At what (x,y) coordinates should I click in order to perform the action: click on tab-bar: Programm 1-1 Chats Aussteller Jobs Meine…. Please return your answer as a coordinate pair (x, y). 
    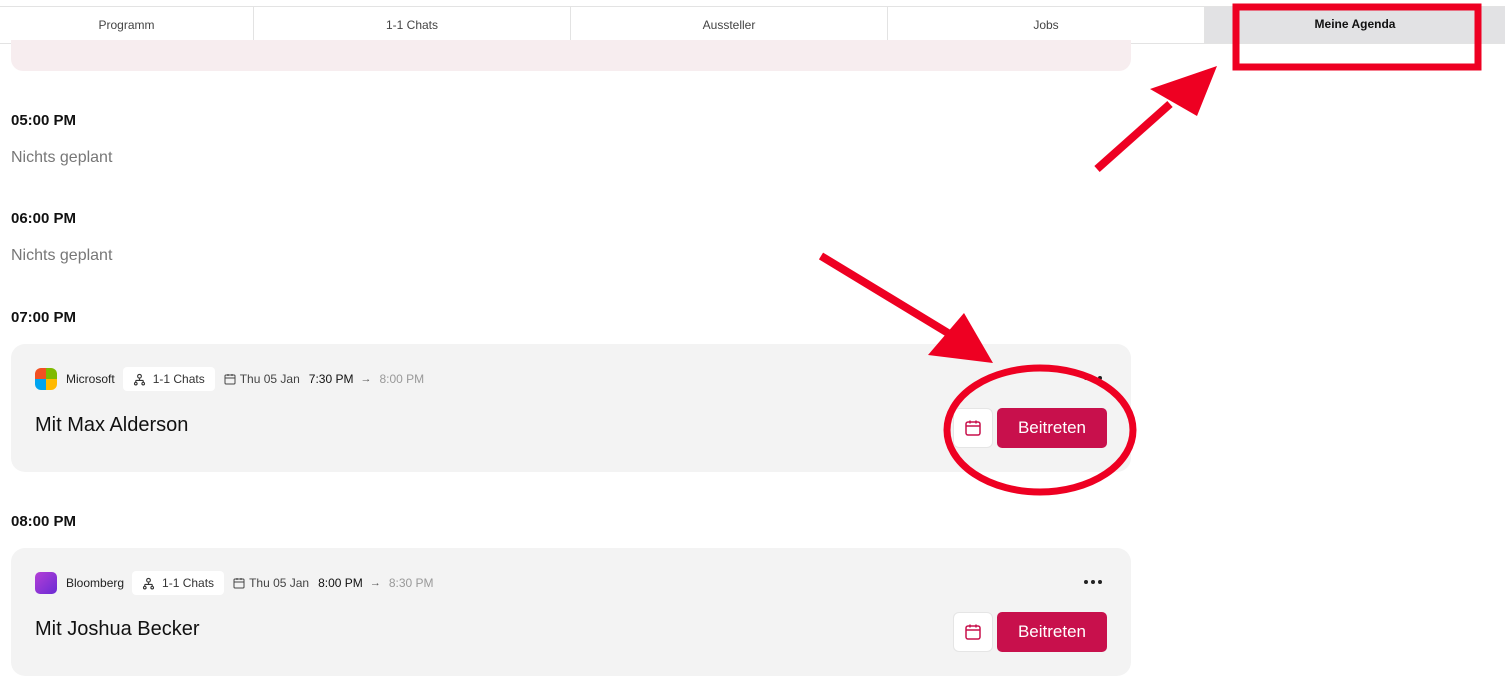
    Looking at the image, I should click on (752, 25).